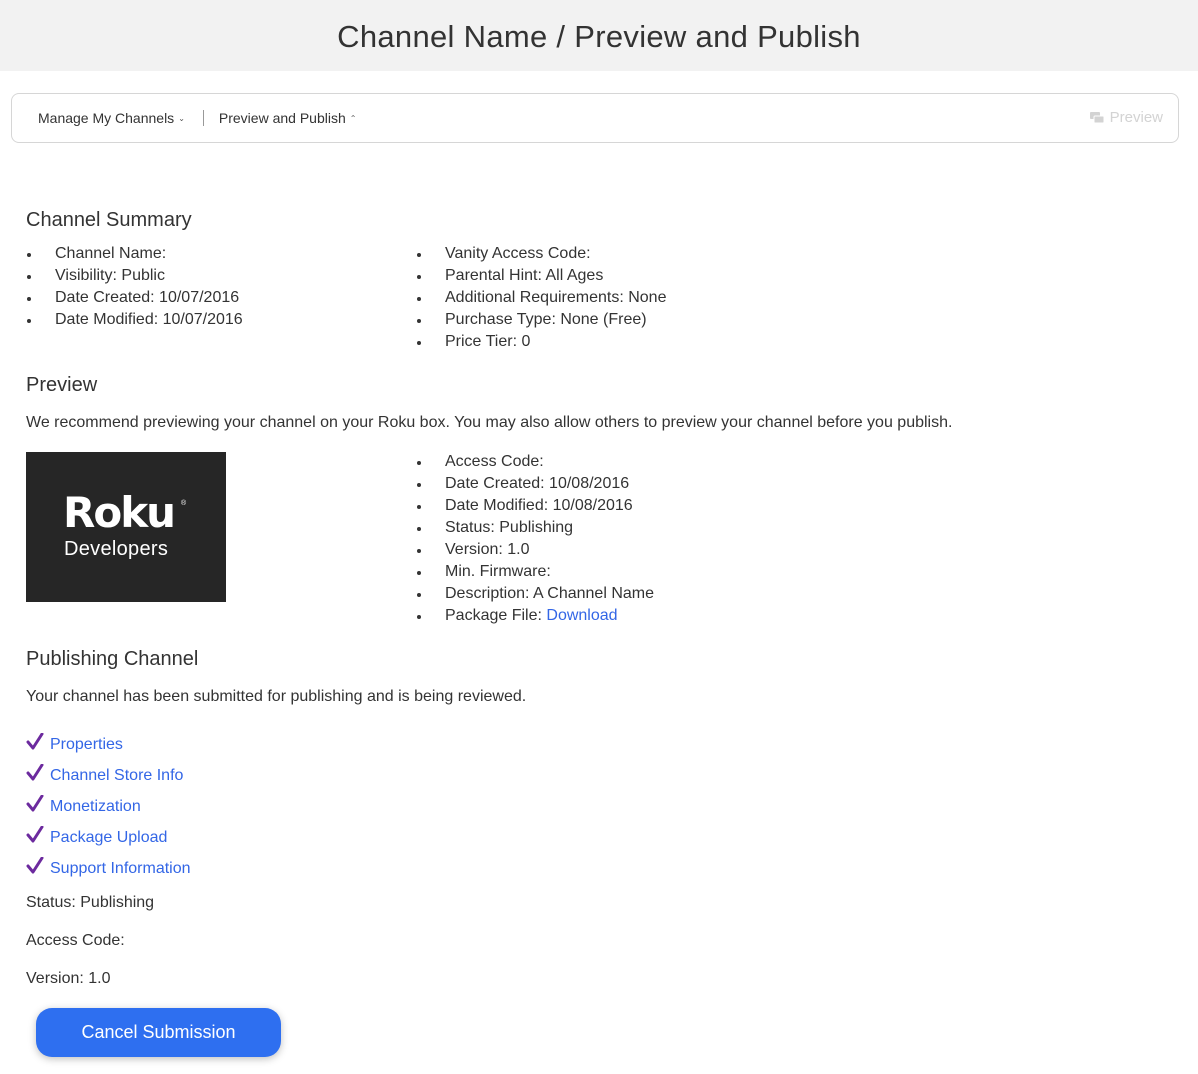  What do you see at coordinates (86, 745) in the screenshot?
I see `step-link-properties: Properties` at bounding box center [86, 745].